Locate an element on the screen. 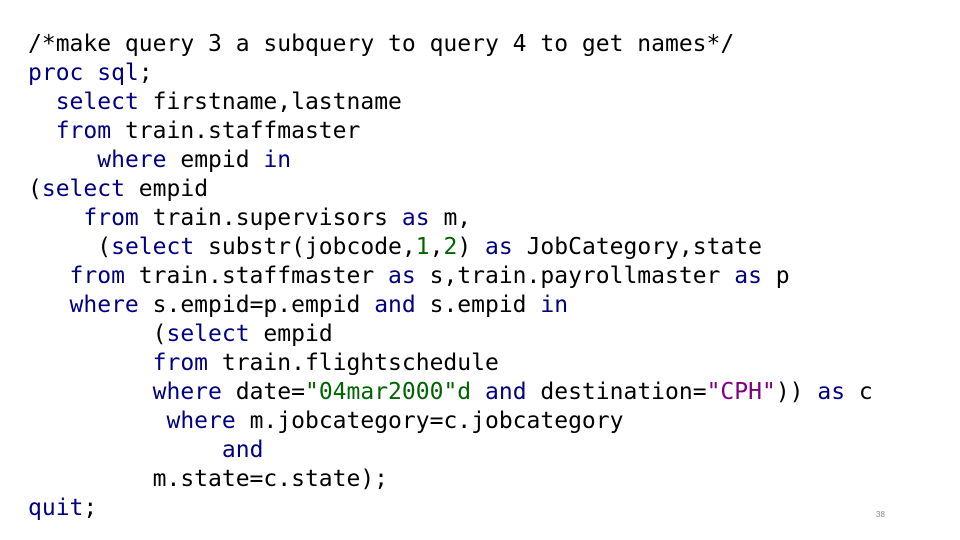 The image size is (960, 540). code-token-plain: ) is located at coordinates (471, 247).